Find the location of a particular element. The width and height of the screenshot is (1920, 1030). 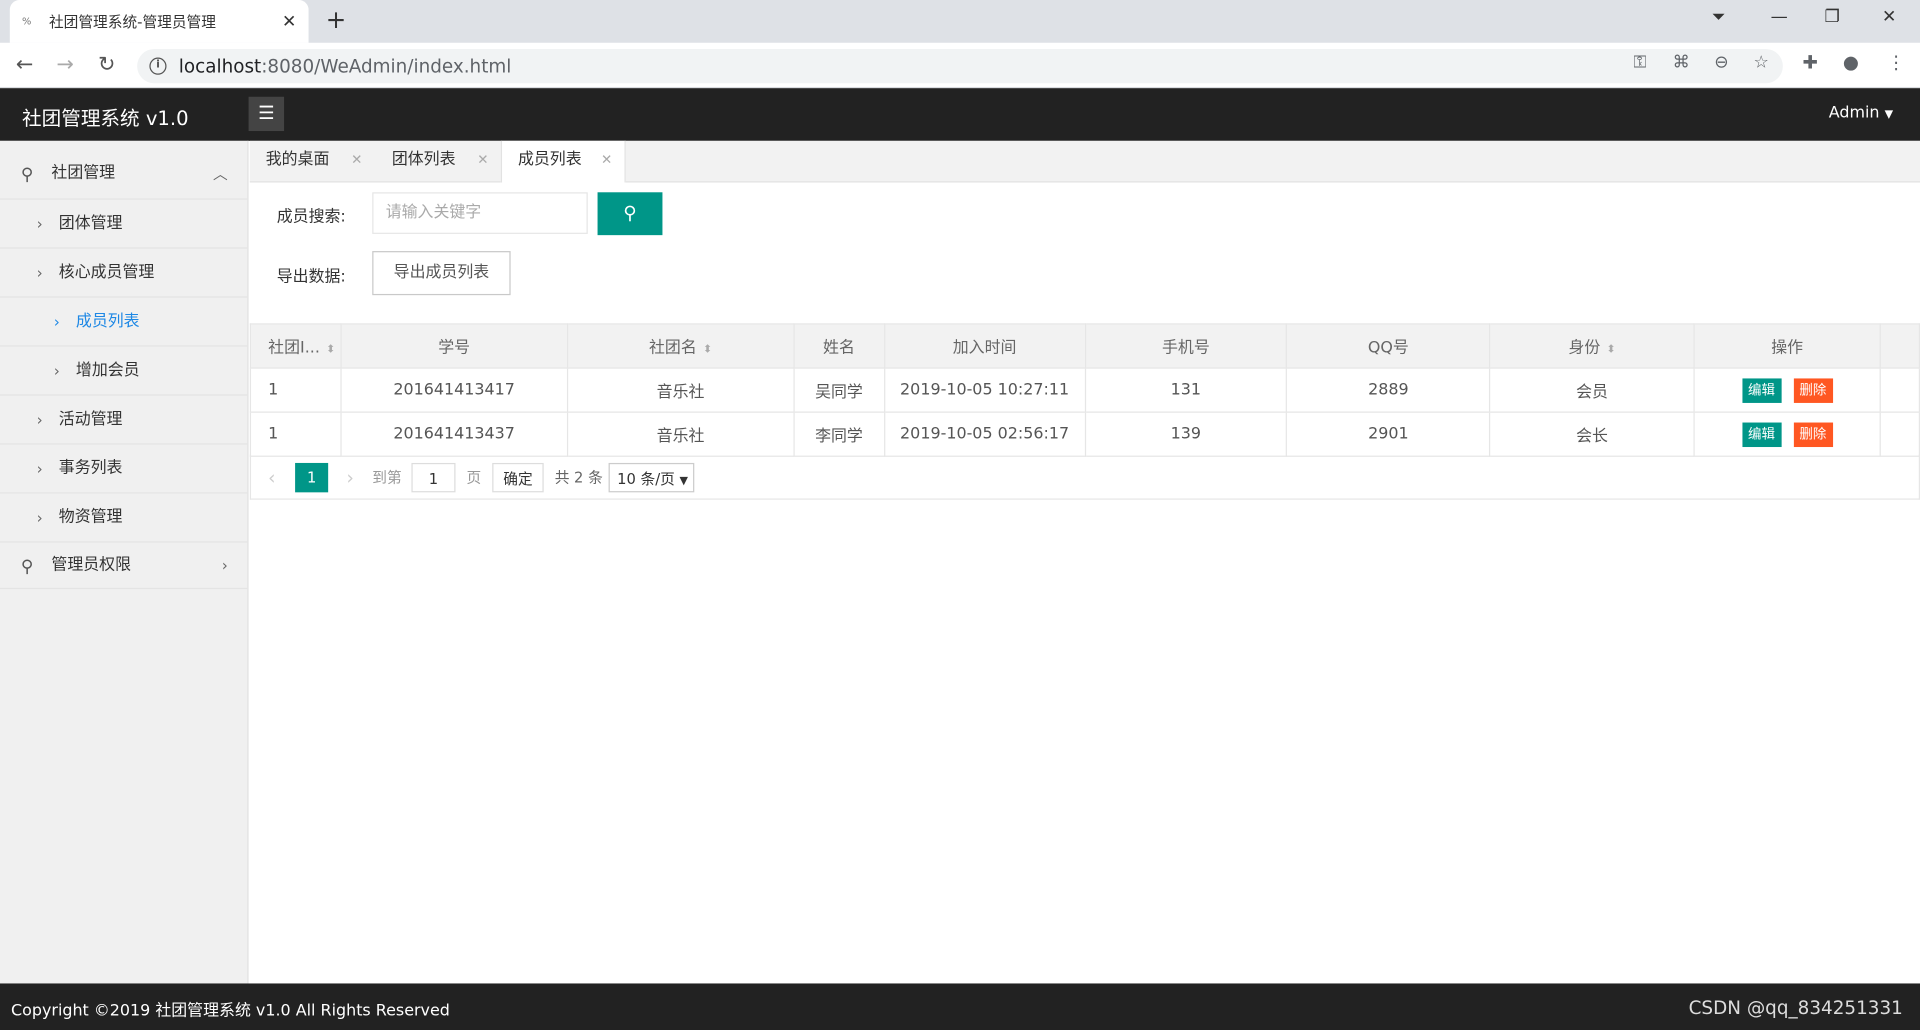

translate-icon: ⌘ is located at coordinates (1681, 63).